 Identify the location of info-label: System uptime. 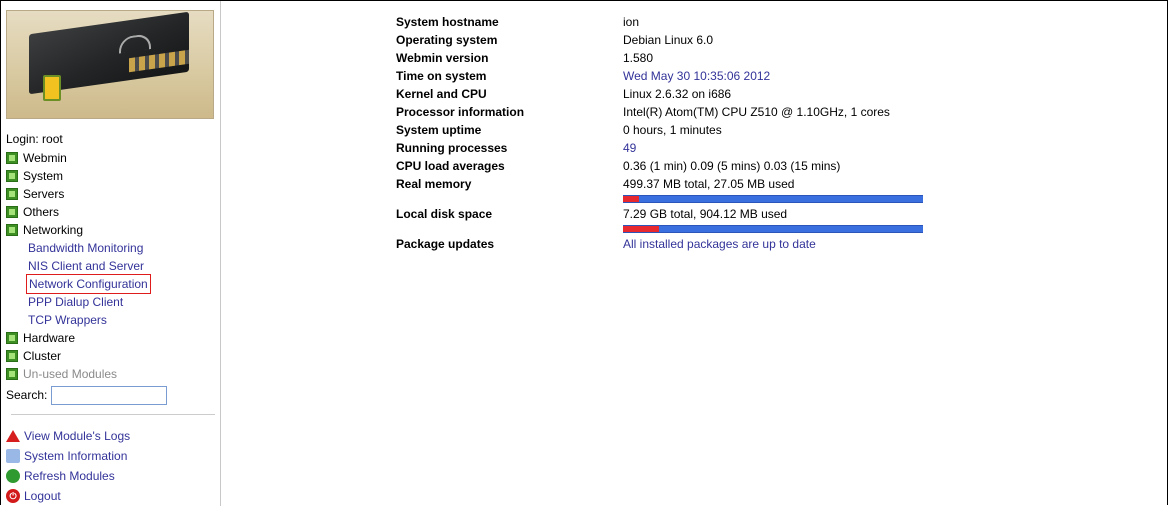
(439, 130).